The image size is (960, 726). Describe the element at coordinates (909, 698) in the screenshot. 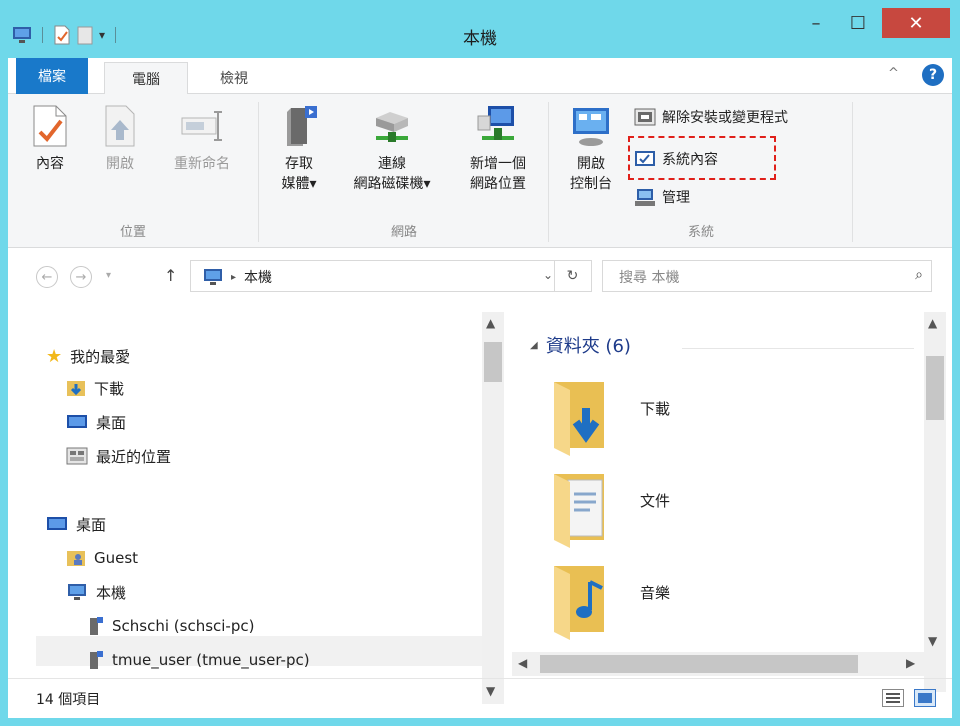

I see `view-switcher` at that location.